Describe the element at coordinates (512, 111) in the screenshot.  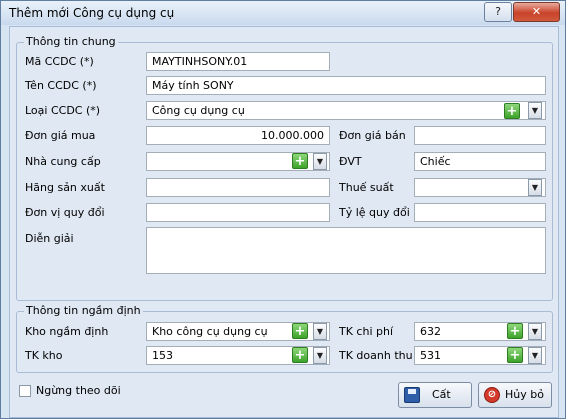
I see `add-loai-ccdc-button: +` at that location.